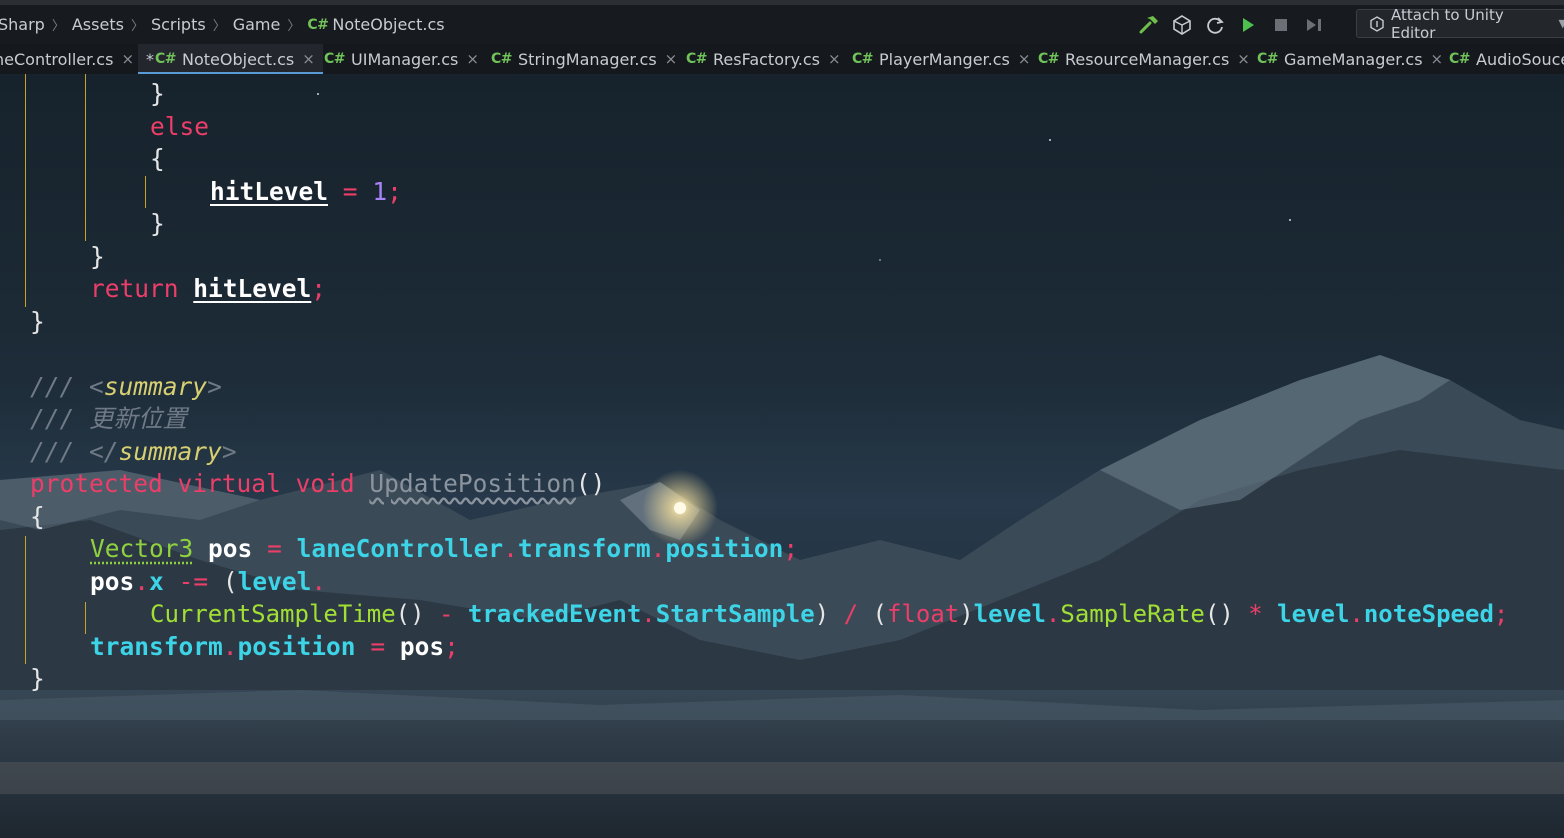 The image size is (1564, 838). I want to click on current-line-highlight, so click(782, 778).